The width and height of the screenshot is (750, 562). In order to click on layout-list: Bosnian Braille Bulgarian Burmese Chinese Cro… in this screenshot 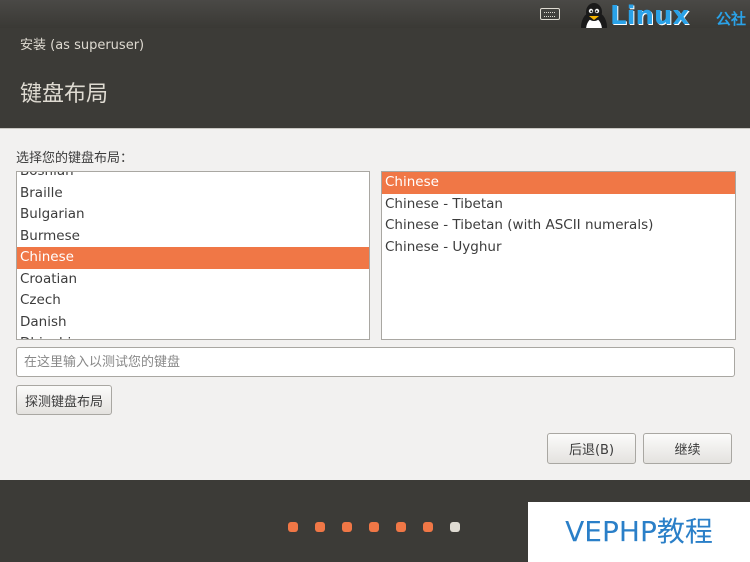, I will do `click(193, 255)`.